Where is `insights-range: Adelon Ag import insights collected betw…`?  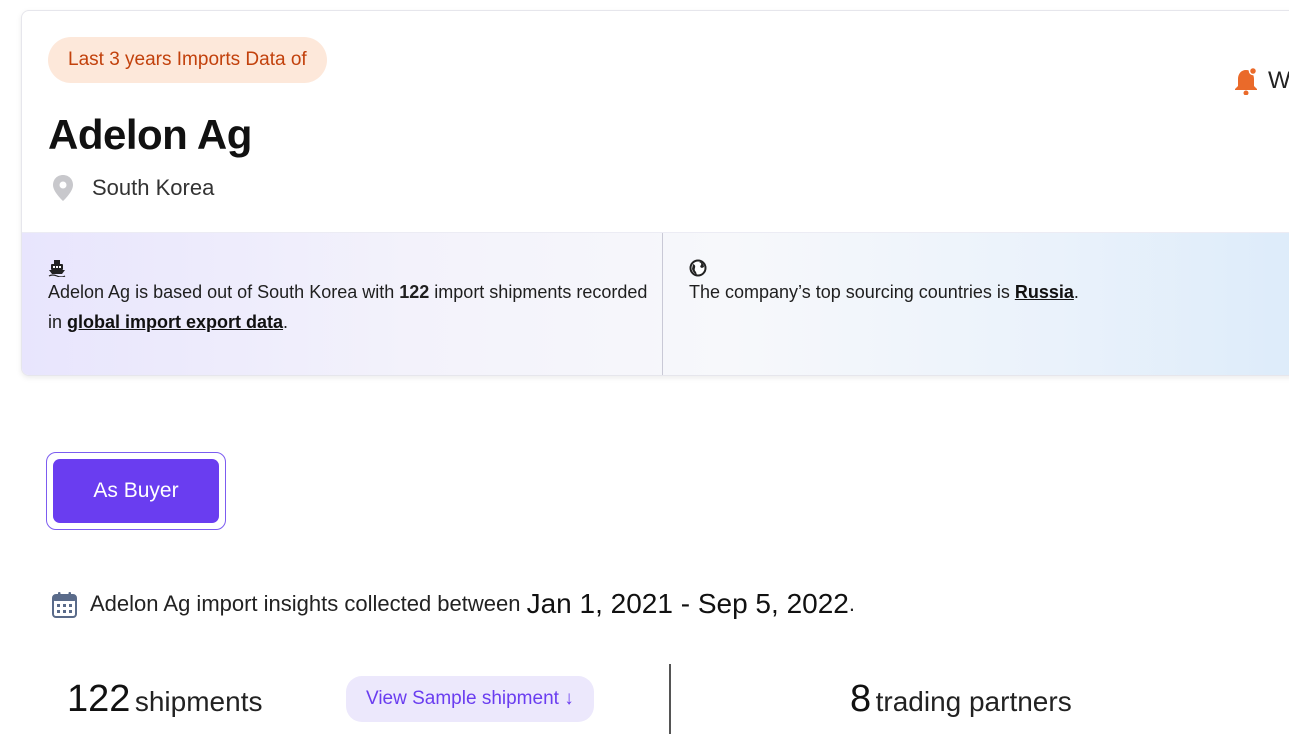 insights-range: Adelon Ag import insights collected betw… is located at coordinates (453, 604).